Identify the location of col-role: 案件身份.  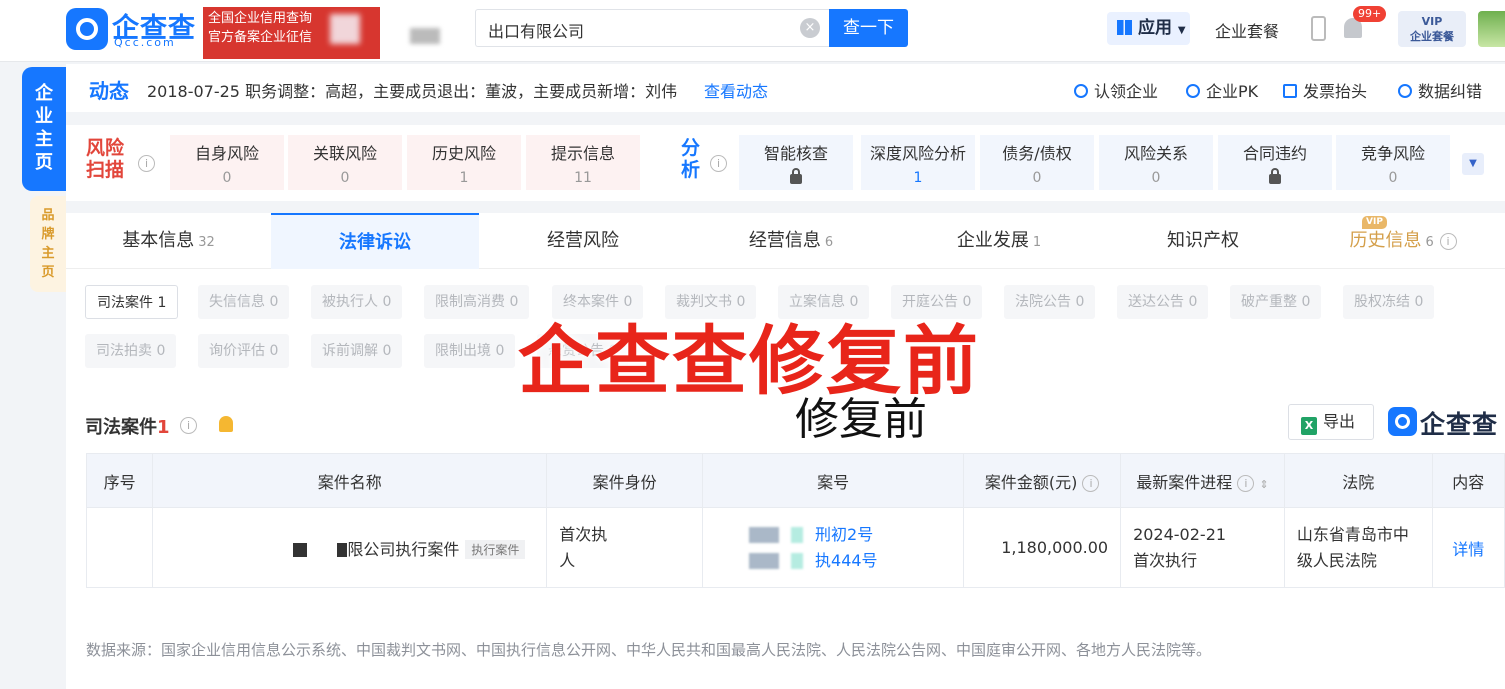
(625, 480).